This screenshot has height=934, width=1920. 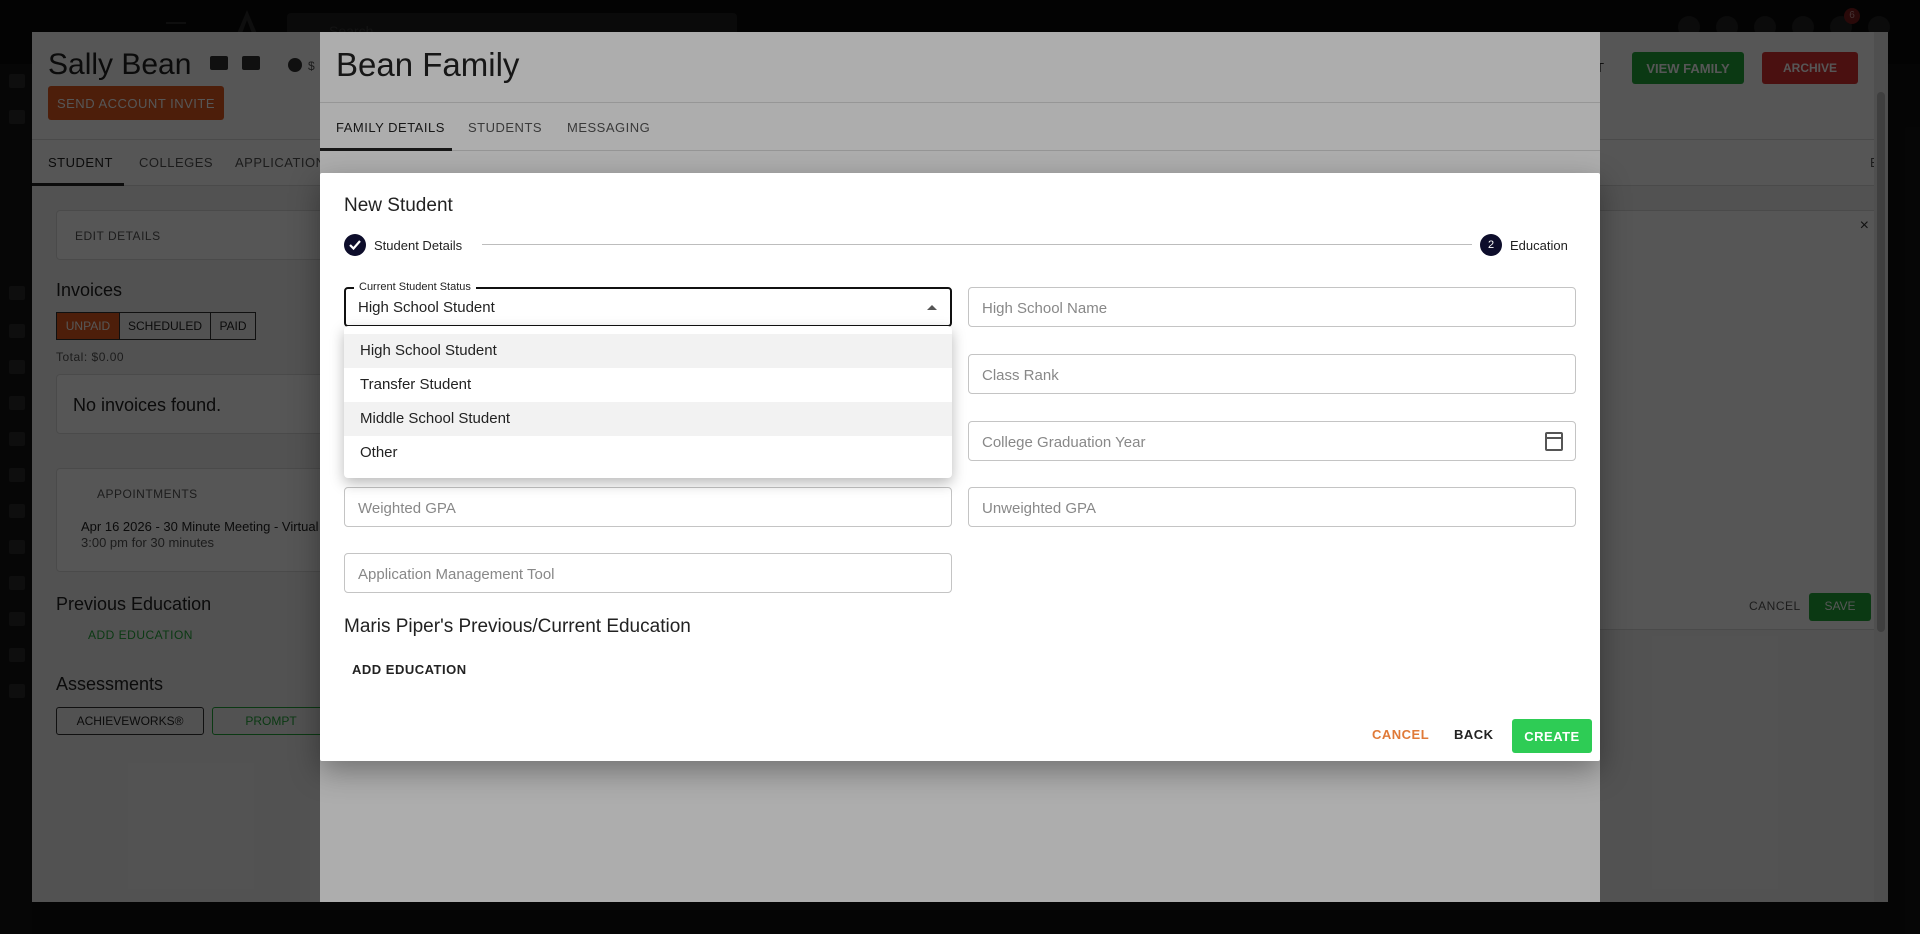 What do you see at coordinates (409, 669) in the screenshot?
I see `add-education-button: ADD EDUCATION` at bounding box center [409, 669].